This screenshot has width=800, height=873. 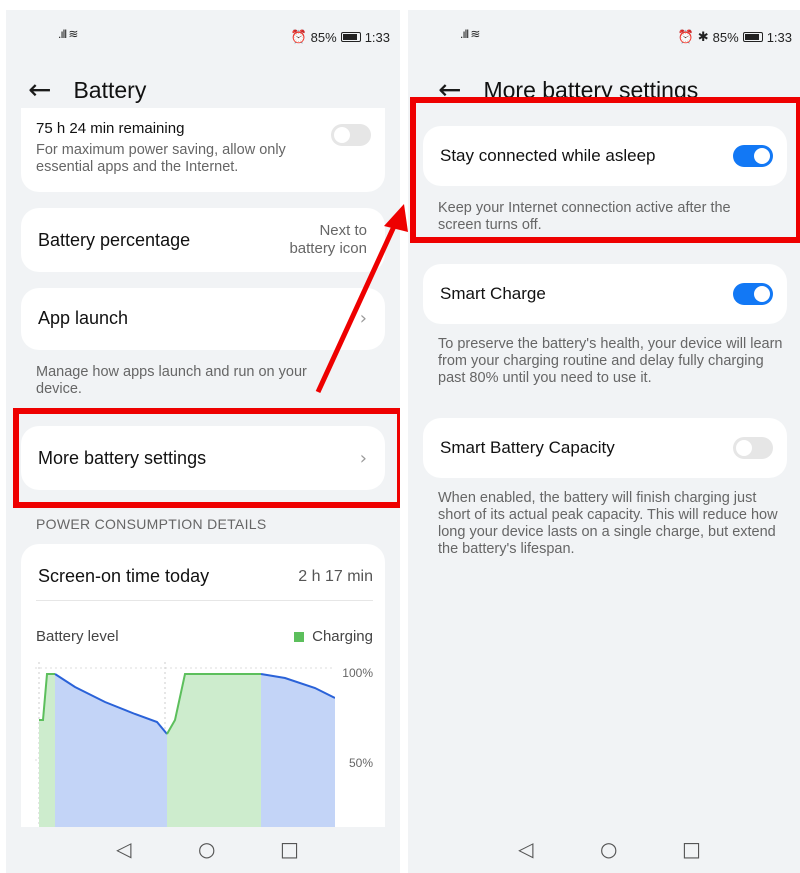 I want to click on battery-percentage-label: Battery percentage, so click(x=114, y=240).